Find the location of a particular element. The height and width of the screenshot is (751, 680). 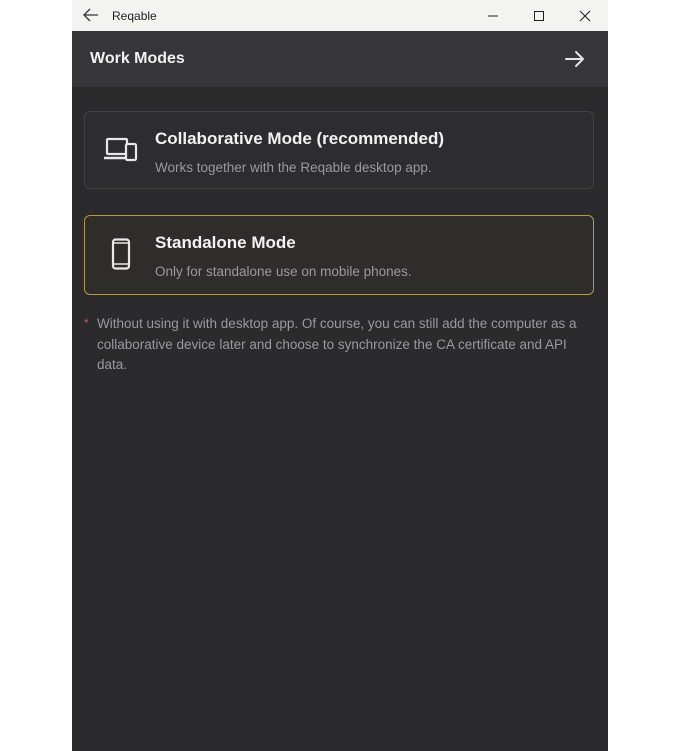

back-button is located at coordinates (91, 15).